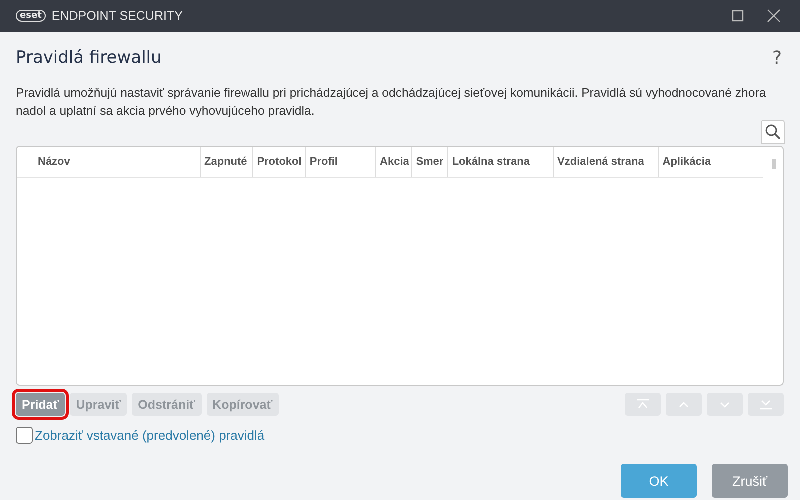  What do you see at coordinates (777, 58) in the screenshot?
I see `help-button: ?` at bounding box center [777, 58].